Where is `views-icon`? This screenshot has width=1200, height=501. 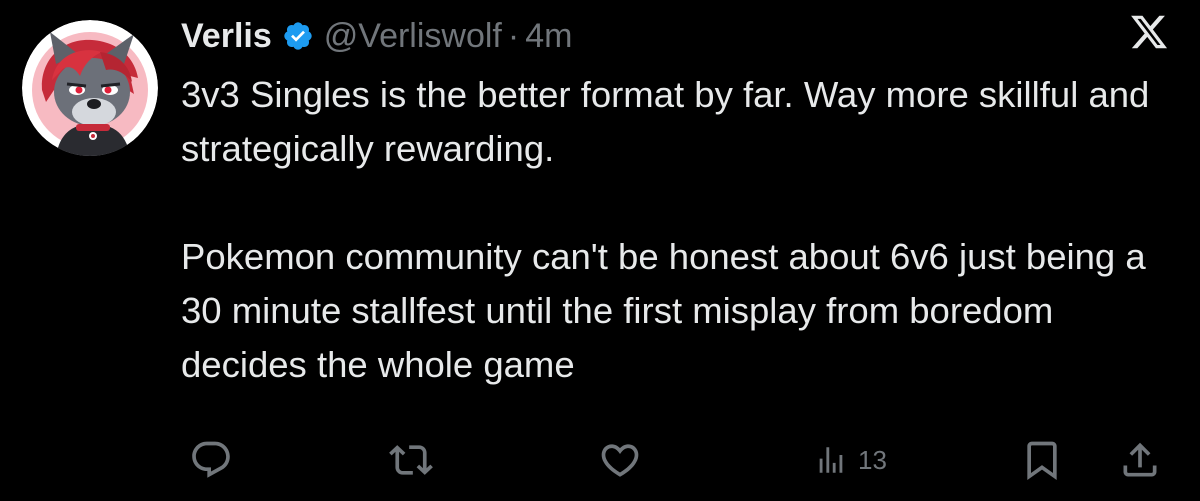
views-icon is located at coordinates (831, 460).